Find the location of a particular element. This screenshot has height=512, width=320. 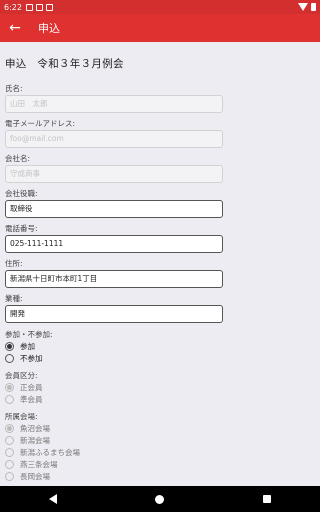

venue-option-label: 長岡会場 is located at coordinates (35, 476).